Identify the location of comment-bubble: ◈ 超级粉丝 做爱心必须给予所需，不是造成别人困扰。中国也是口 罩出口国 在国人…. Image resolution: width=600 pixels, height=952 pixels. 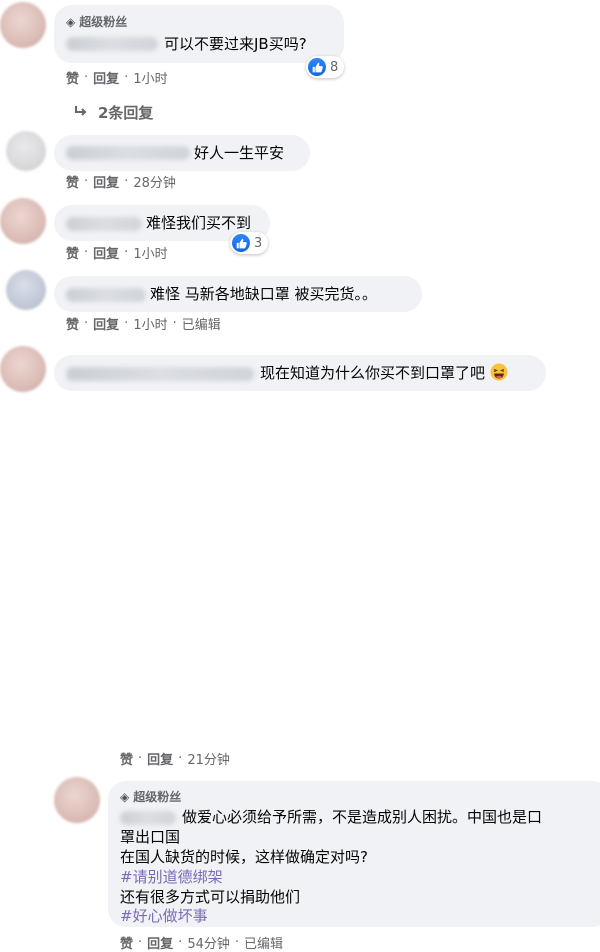
(354, 854).